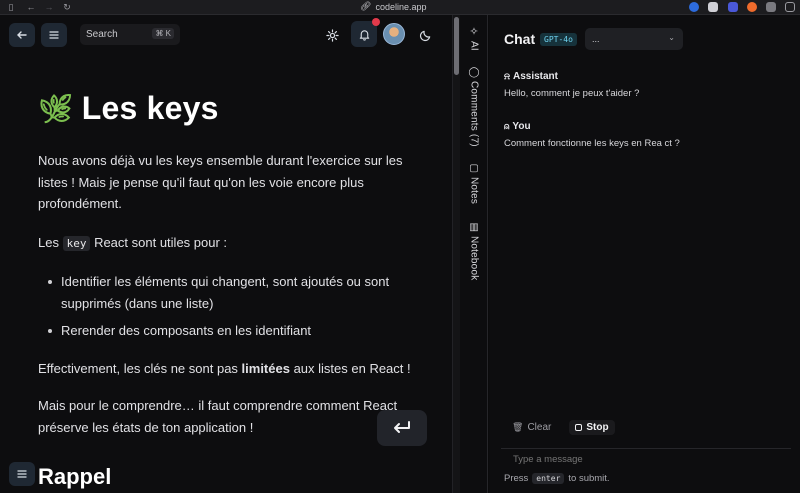  I want to click on menu-button, so click(54, 35).